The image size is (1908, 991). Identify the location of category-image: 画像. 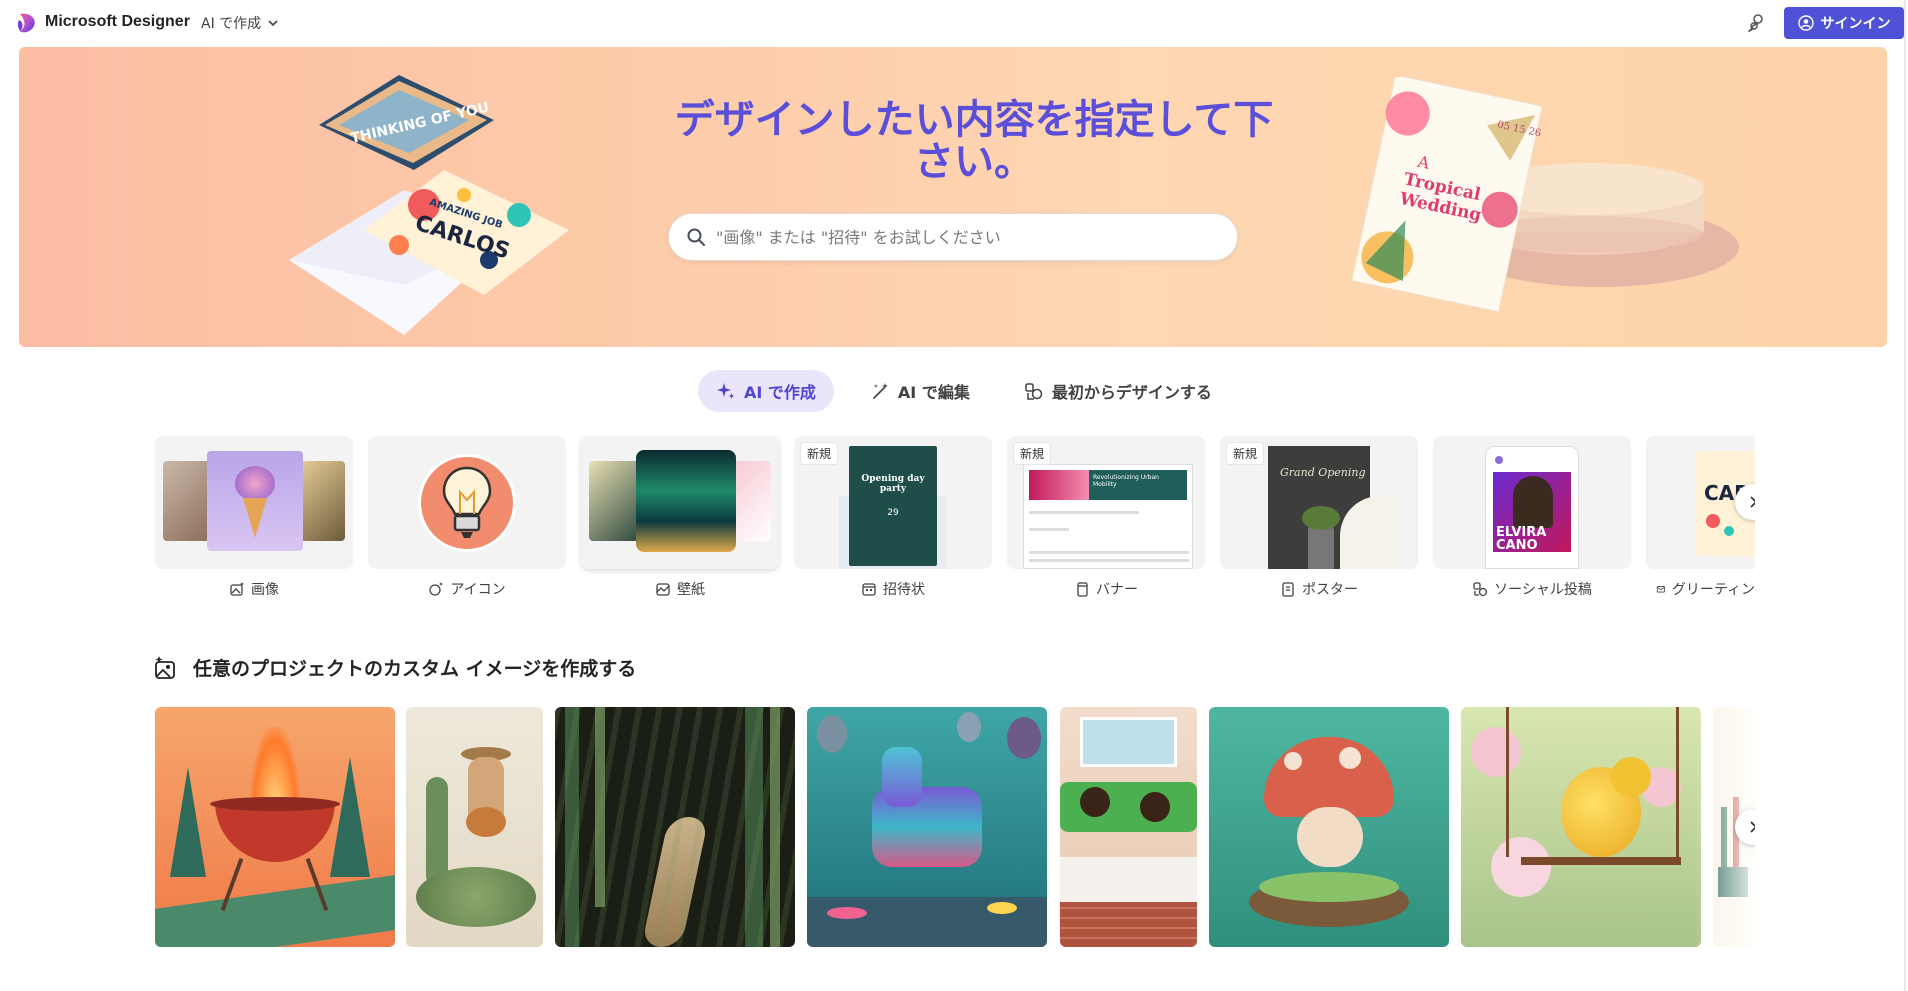
(254, 517).